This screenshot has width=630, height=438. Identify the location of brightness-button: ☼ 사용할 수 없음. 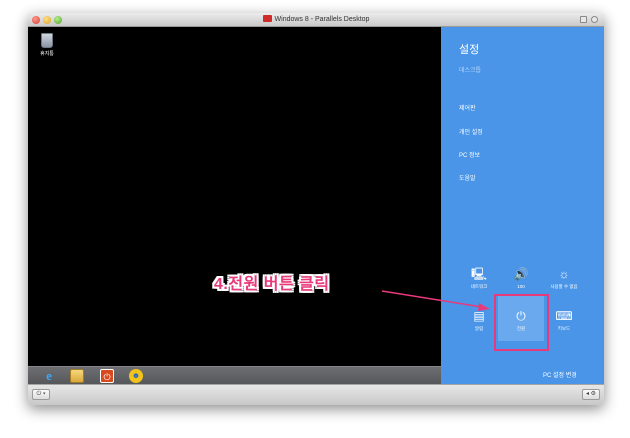
(564, 278).